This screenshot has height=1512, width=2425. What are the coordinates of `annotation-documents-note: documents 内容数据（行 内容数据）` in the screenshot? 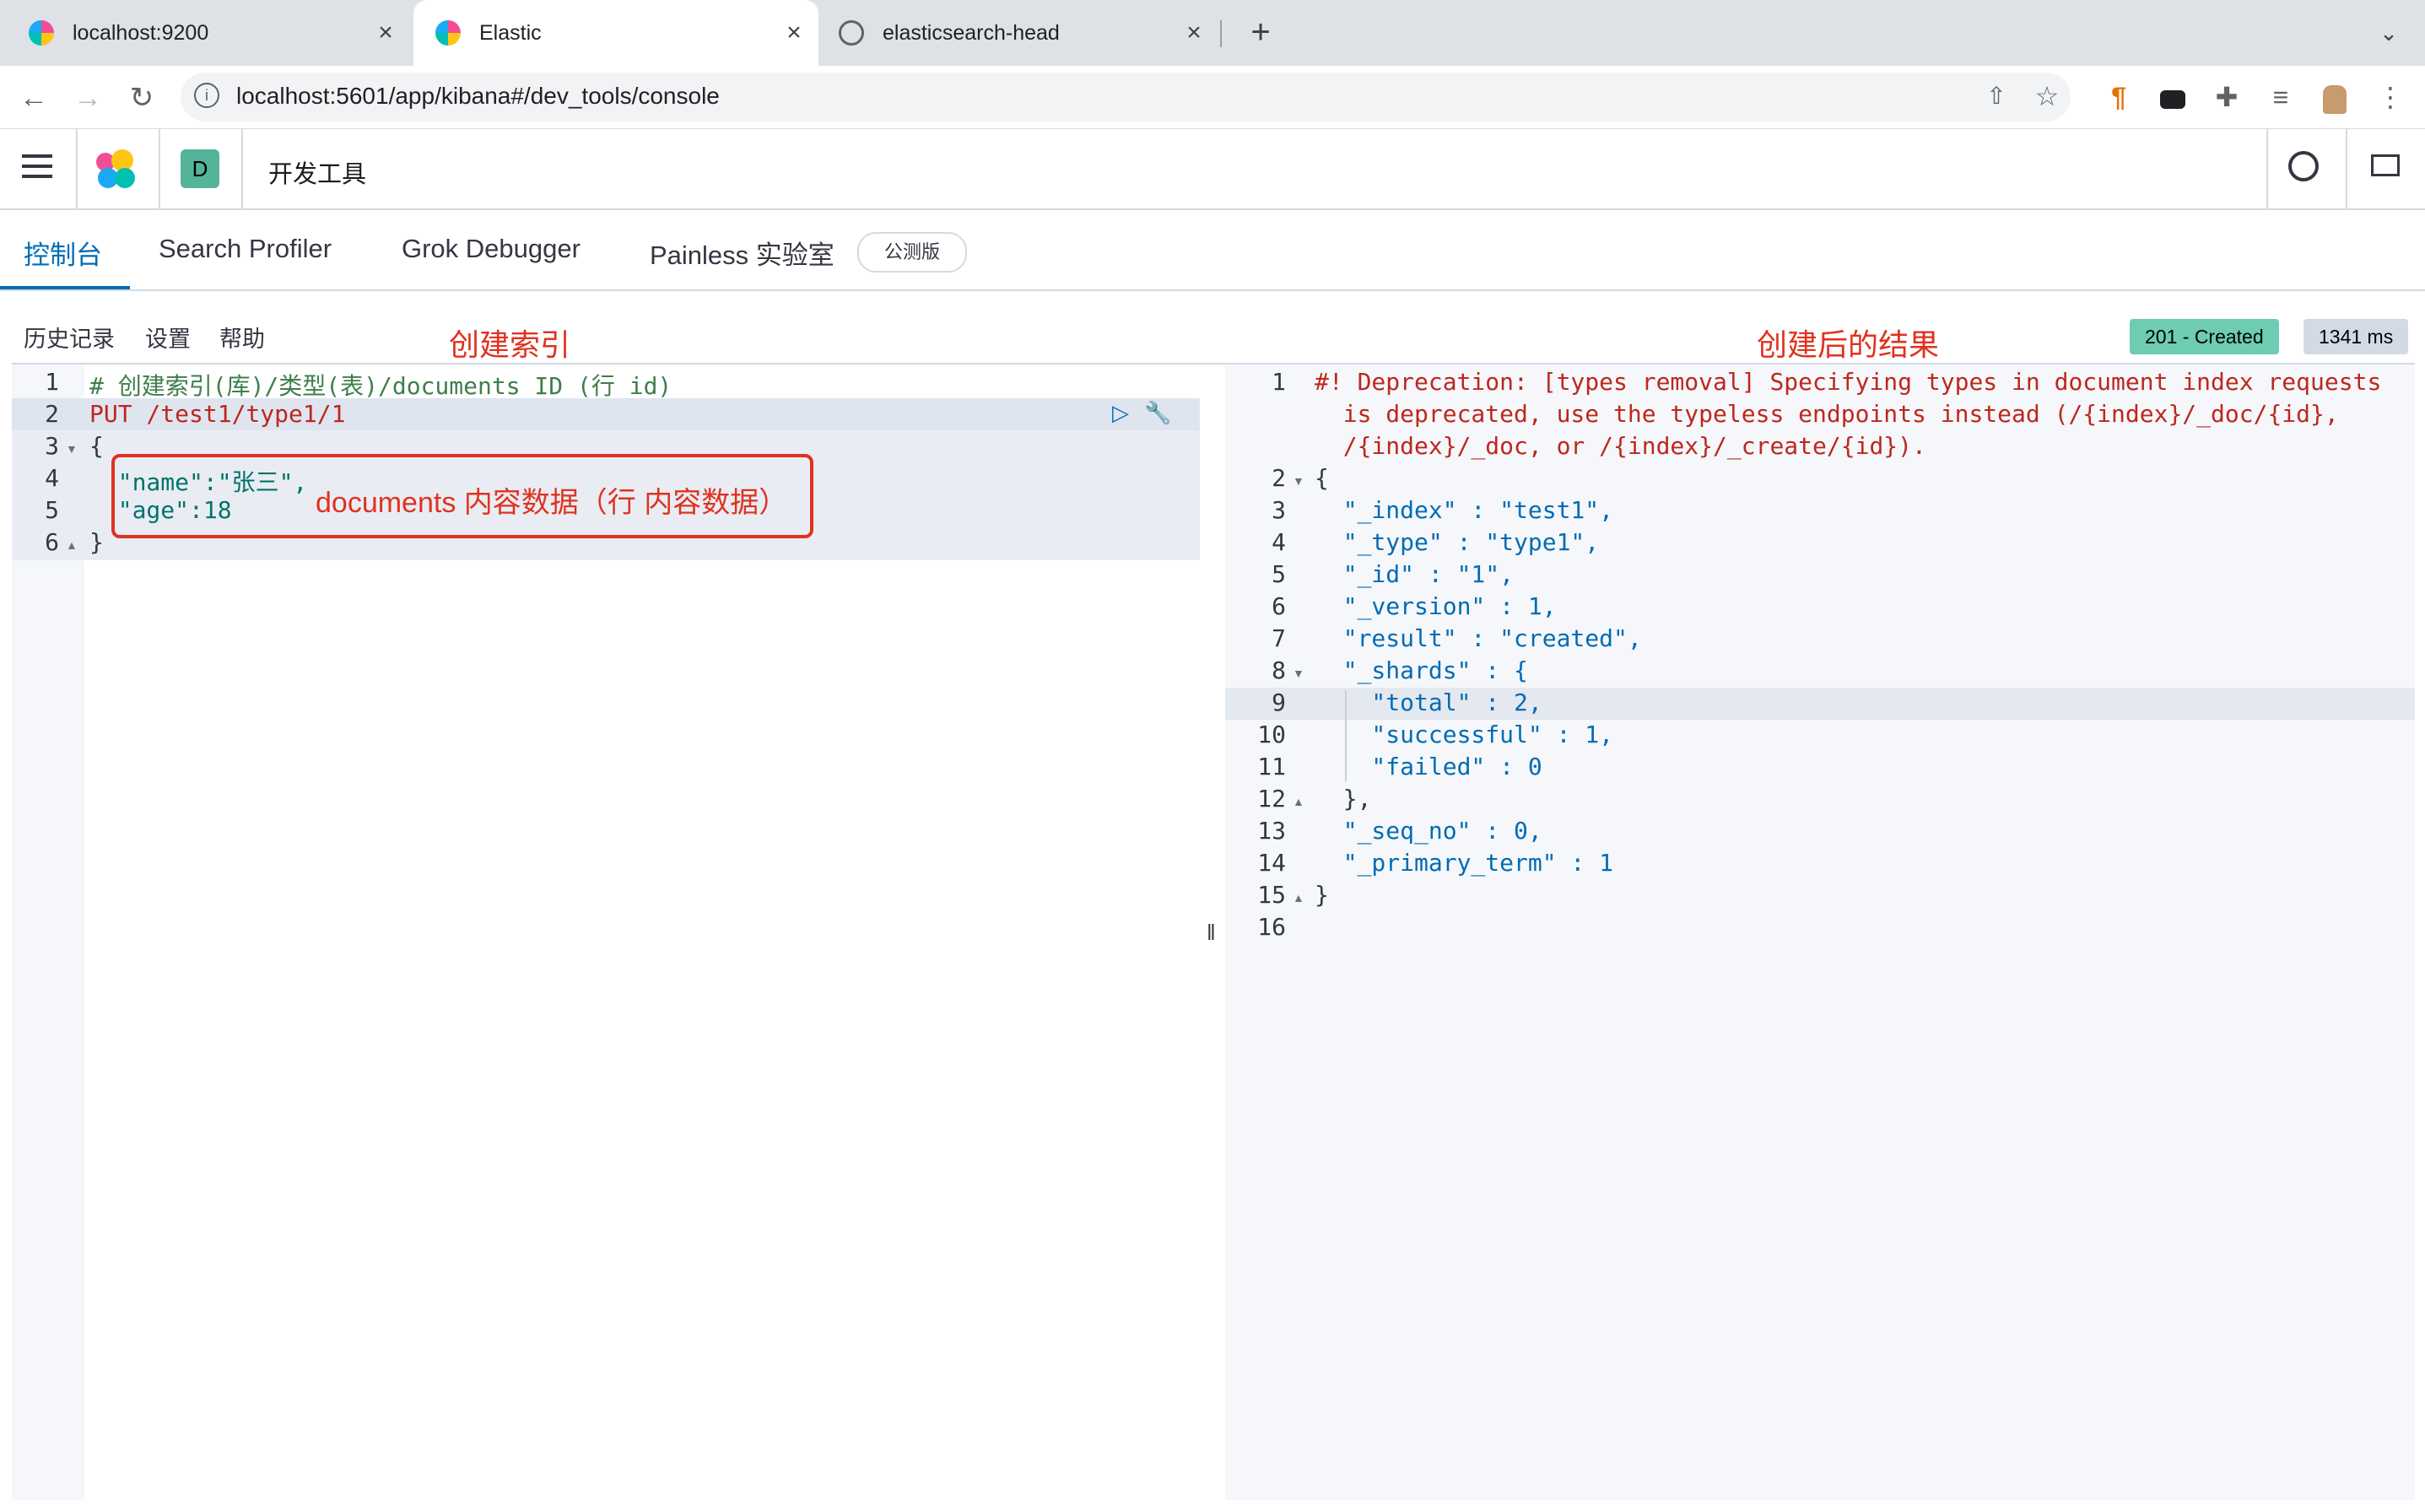 It's located at (552, 503).